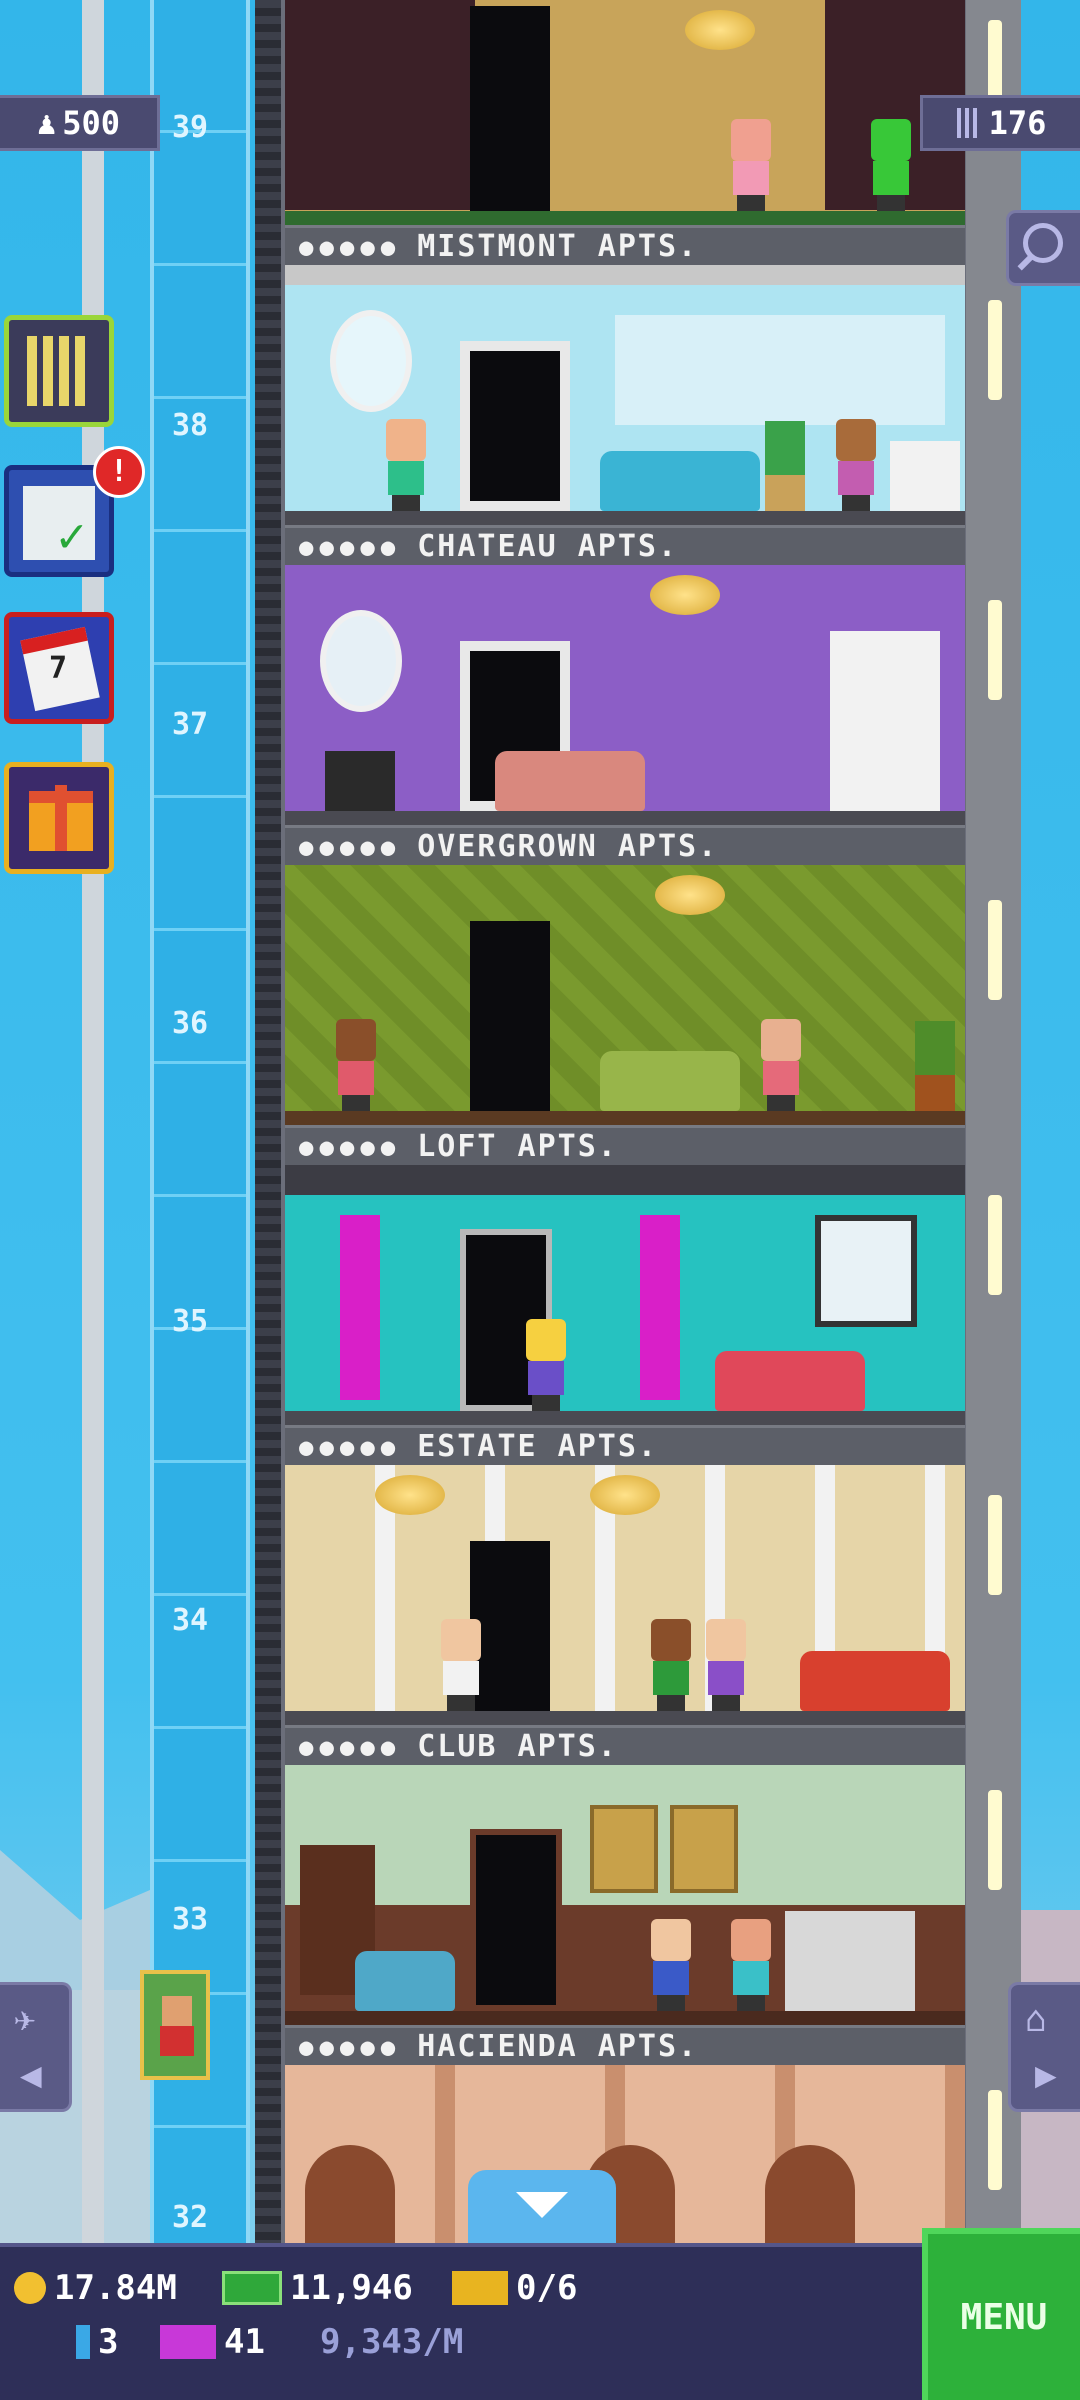 This screenshot has width=1080, height=2400. Describe the element at coordinates (188, 2342) in the screenshot. I see `vip-icon` at that location.